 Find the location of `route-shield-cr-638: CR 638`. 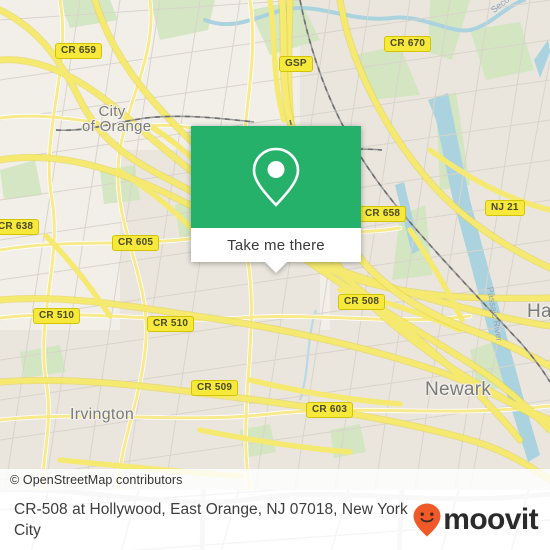

route-shield-cr-638: CR 638 is located at coordinates (20, 227).